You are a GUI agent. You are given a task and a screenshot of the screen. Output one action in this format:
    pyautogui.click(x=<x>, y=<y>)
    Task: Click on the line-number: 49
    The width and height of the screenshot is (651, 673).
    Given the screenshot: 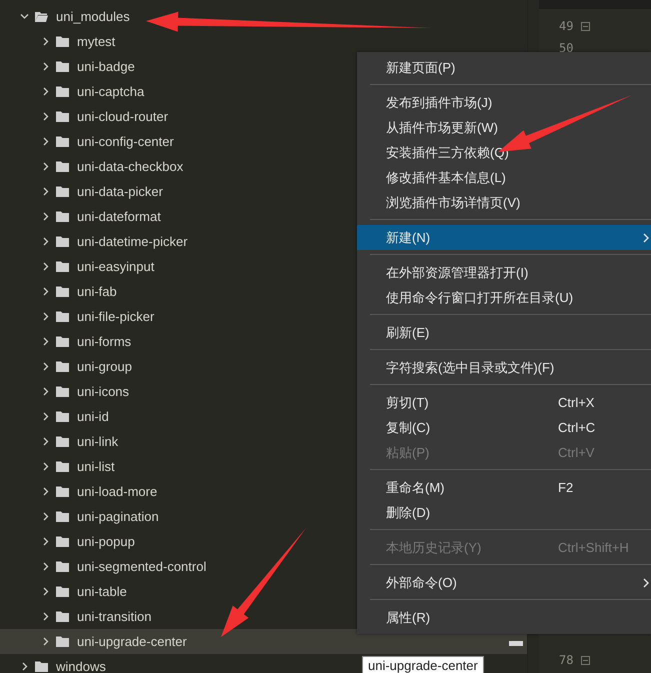 What is the action you would take?
    pyautogui.click(x=566, y=26)
    